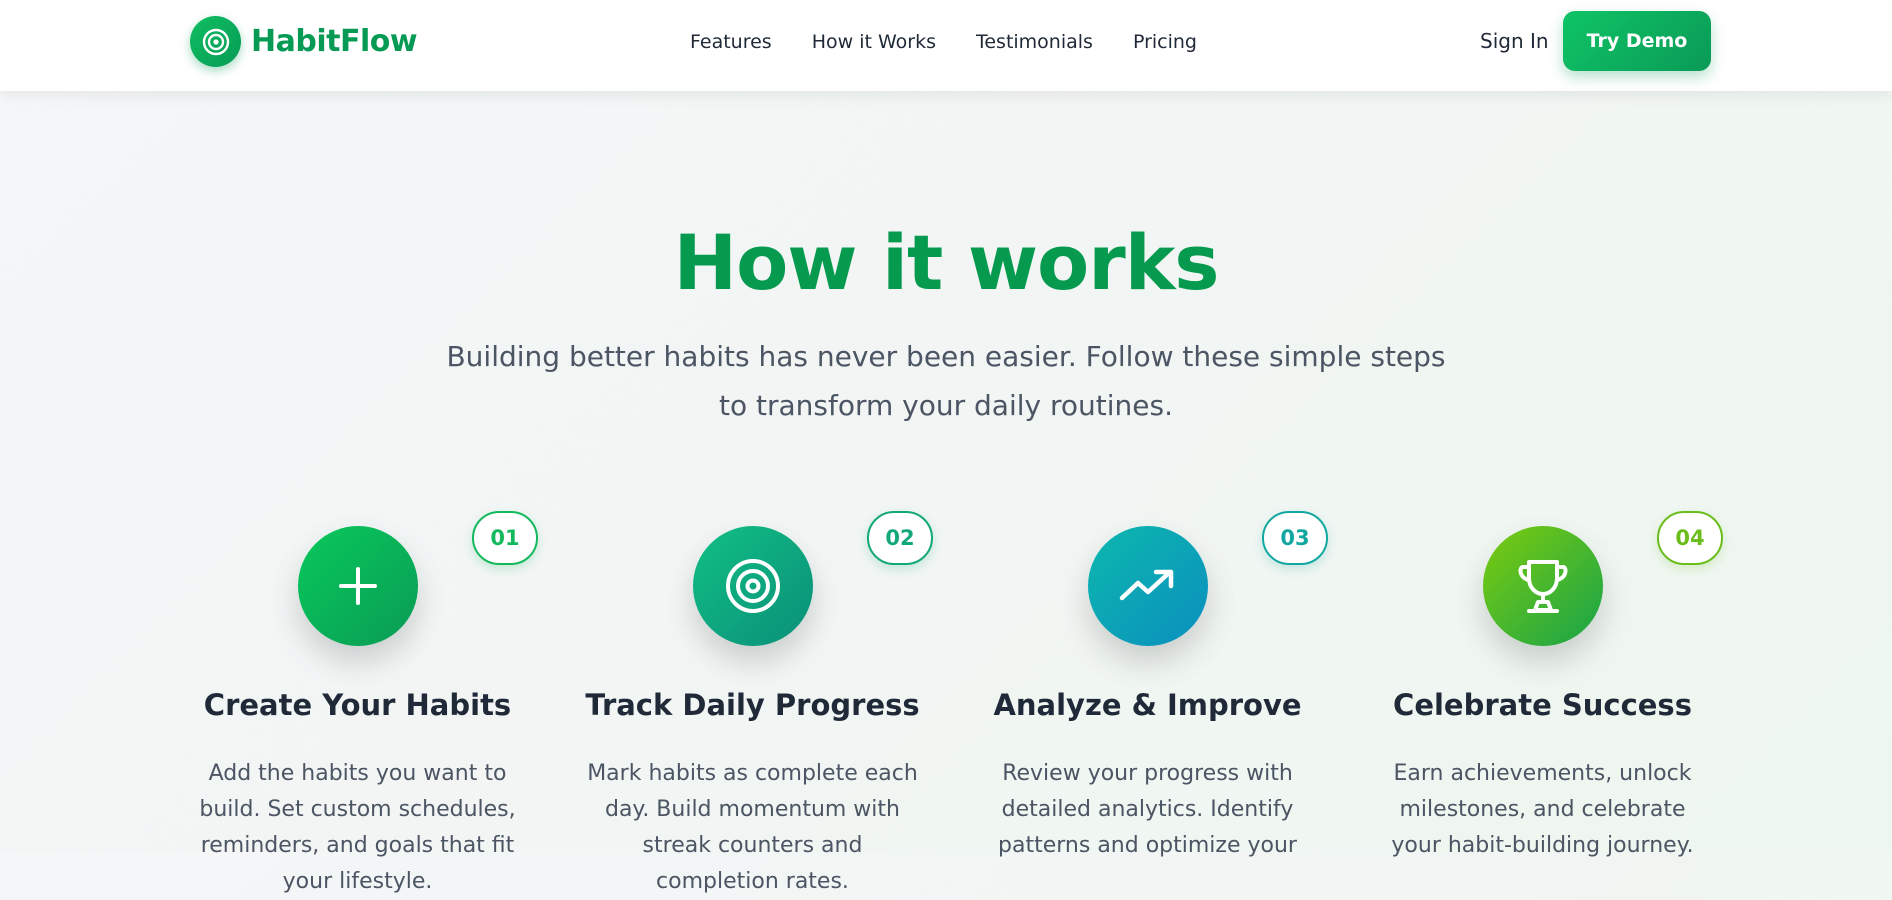  Describe the element at coordinates (1542, 705) in the screenshot. I see `step-title: Celebrate Success` at that location.